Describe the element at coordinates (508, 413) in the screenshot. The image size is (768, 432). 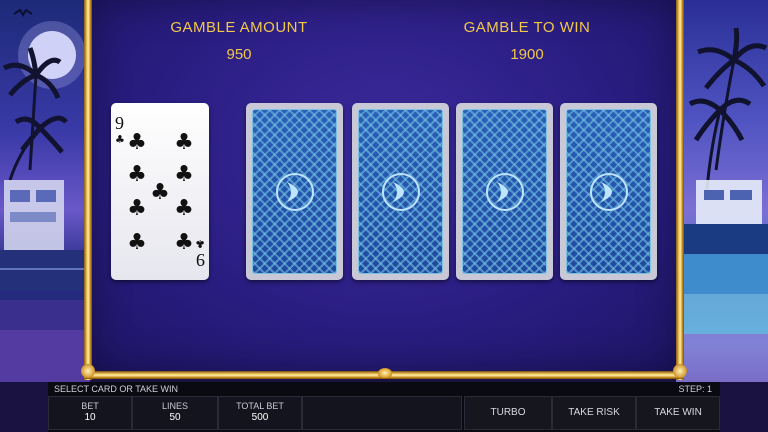
I see `turbo-button: TURBO` at that location.